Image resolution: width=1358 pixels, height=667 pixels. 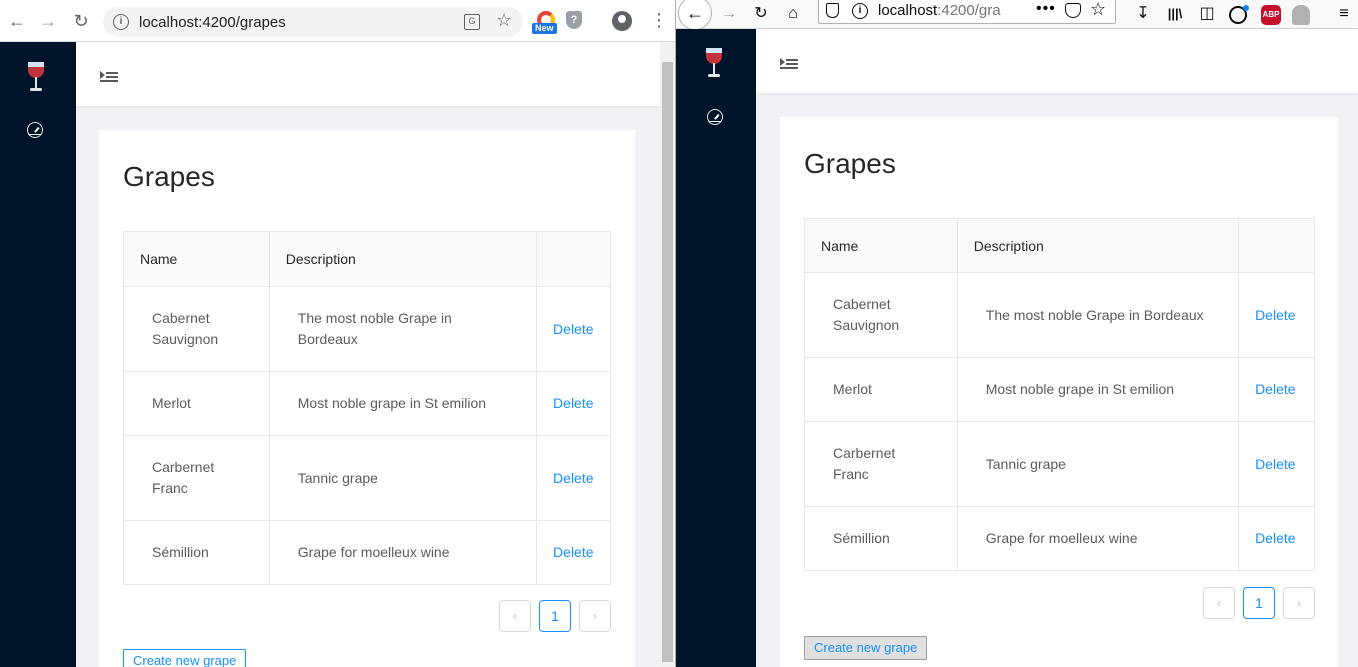 What do you see at coordinates (832, 10) in the screenshot?
I see `tracking-shield-icon` at bounding box center [832, 10].